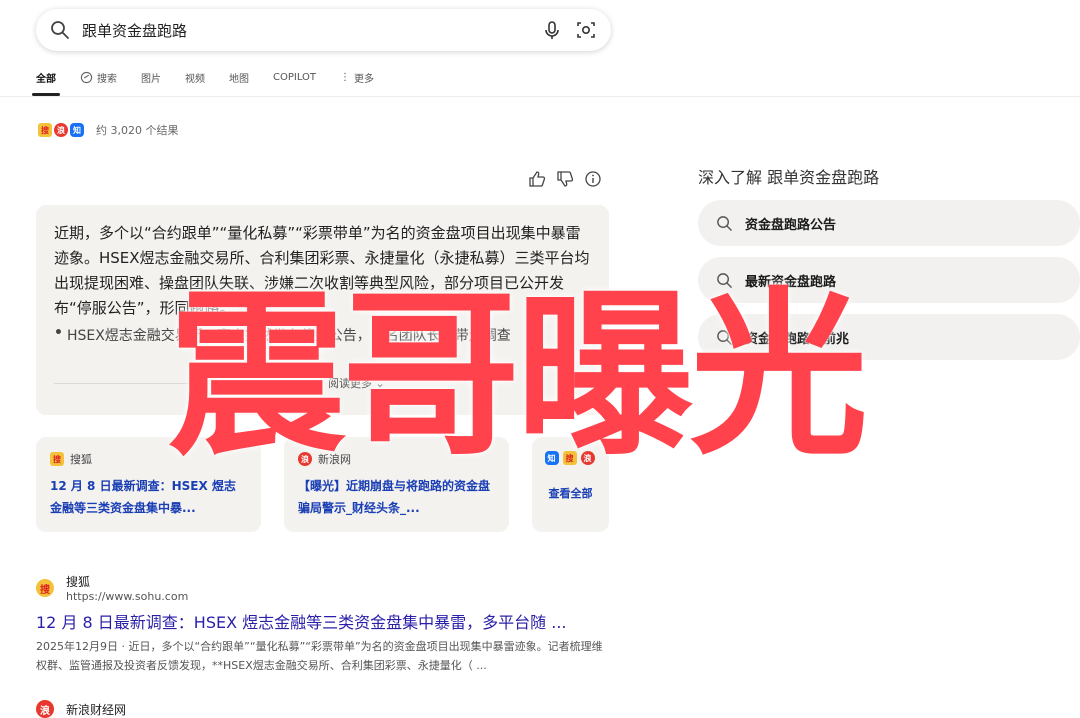  I want to click on related-search-label: 最新资金盘跑路, so click(791, 282).